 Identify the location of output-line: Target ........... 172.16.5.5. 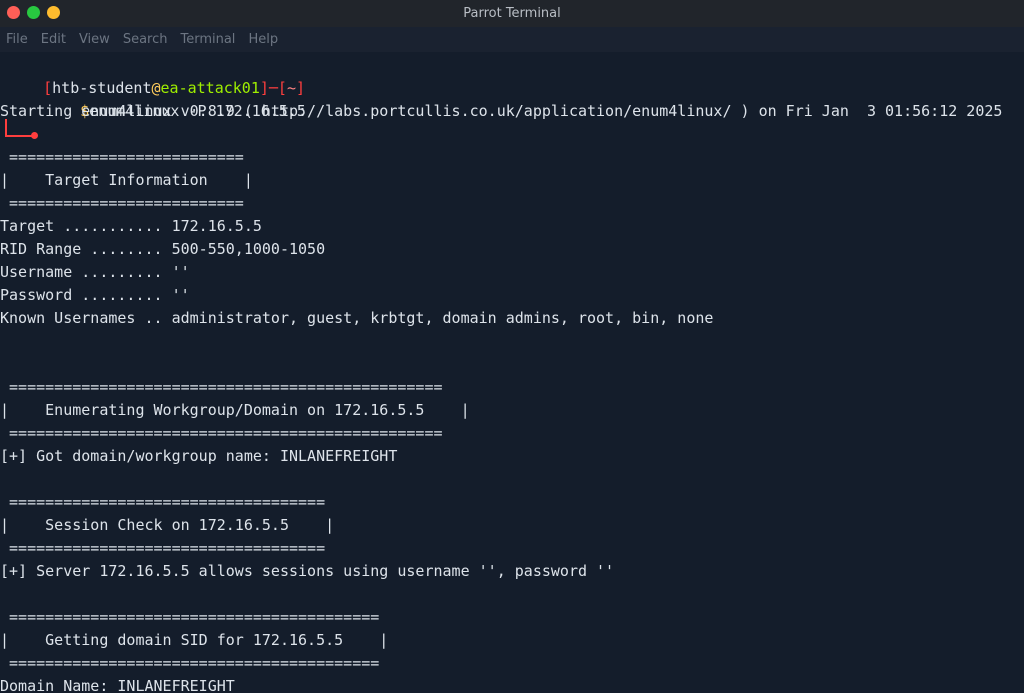
(131, 226).